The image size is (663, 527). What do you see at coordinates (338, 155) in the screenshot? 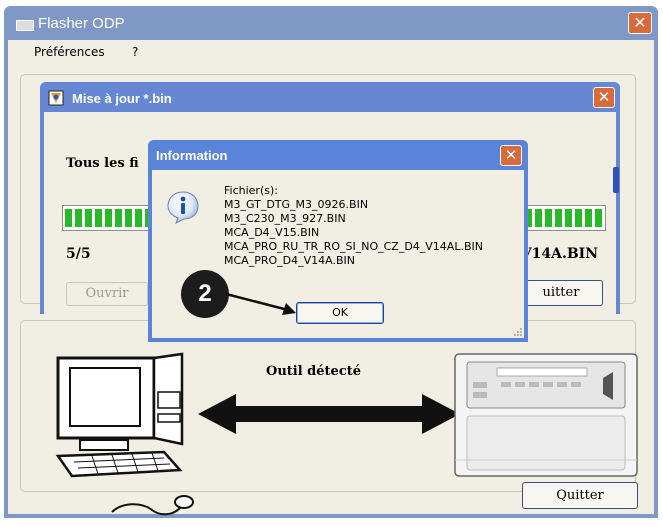
I see `info-titlebar: Information ✕` at bounding box center [338, 155].